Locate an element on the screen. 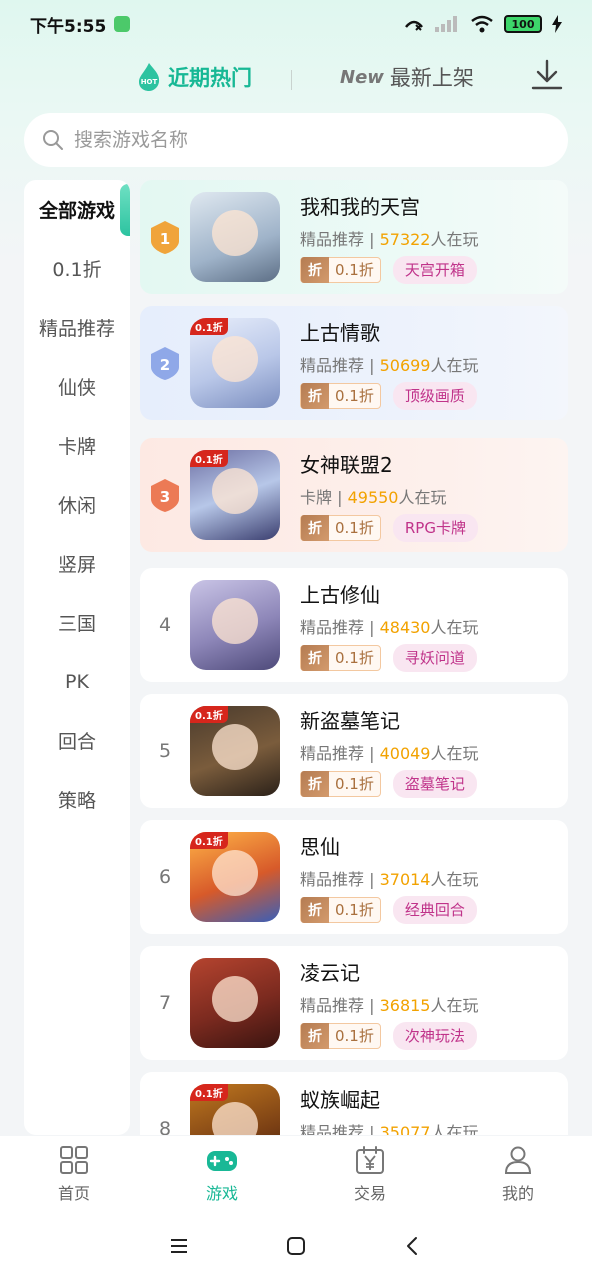 This screenshot has height=1280, width=592. tab-new: New 最新上架 is located at coordinates (407, 77).